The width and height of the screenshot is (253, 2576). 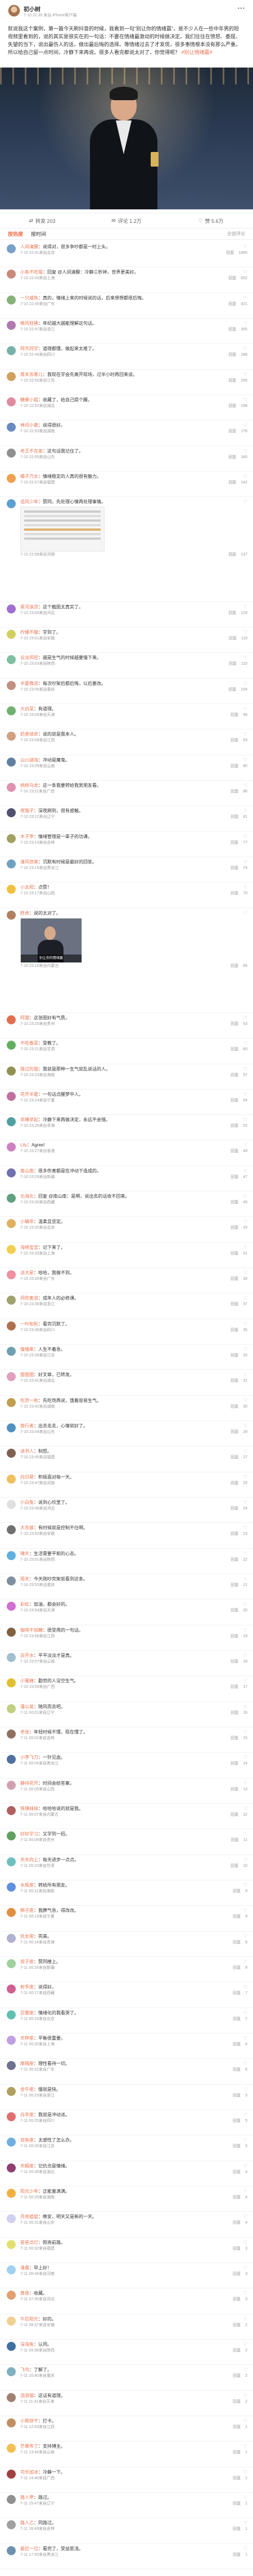 What do you see at coordinates (29, 476) in the screenshot?
I see `commenter-name: 橘子汽水` at bounding box center [29, 476].